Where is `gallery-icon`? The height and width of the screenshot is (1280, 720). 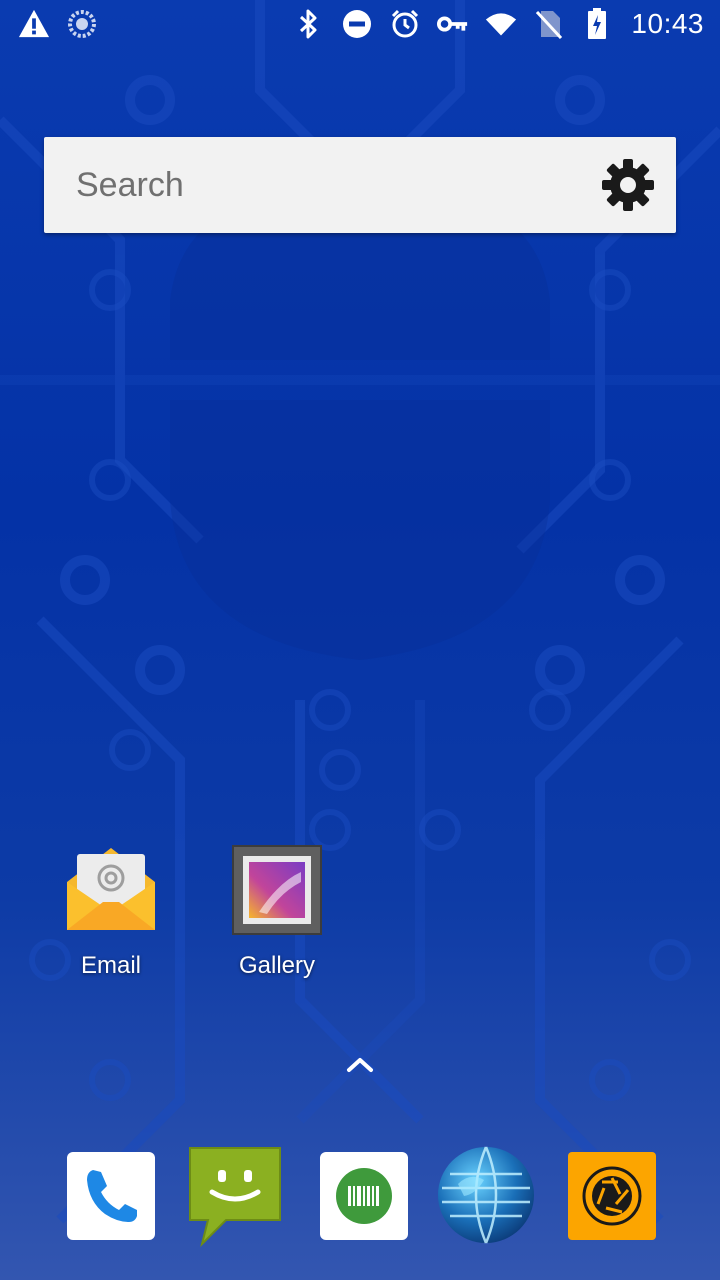
gallery-icon is located at coordinates (277, 890).